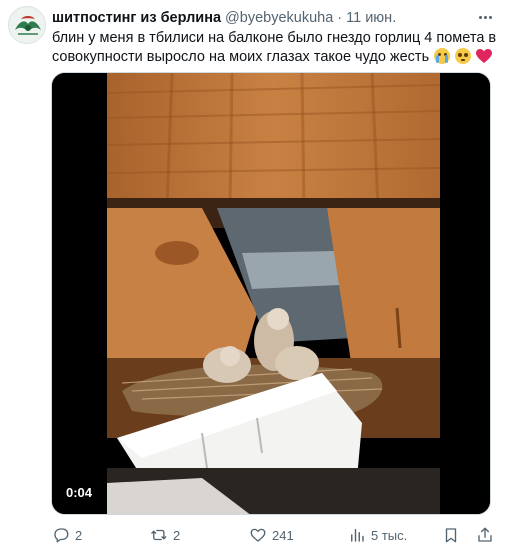 This screenshot has width=510, height=551. I want to click on like-count: 241, so click(283, 535).